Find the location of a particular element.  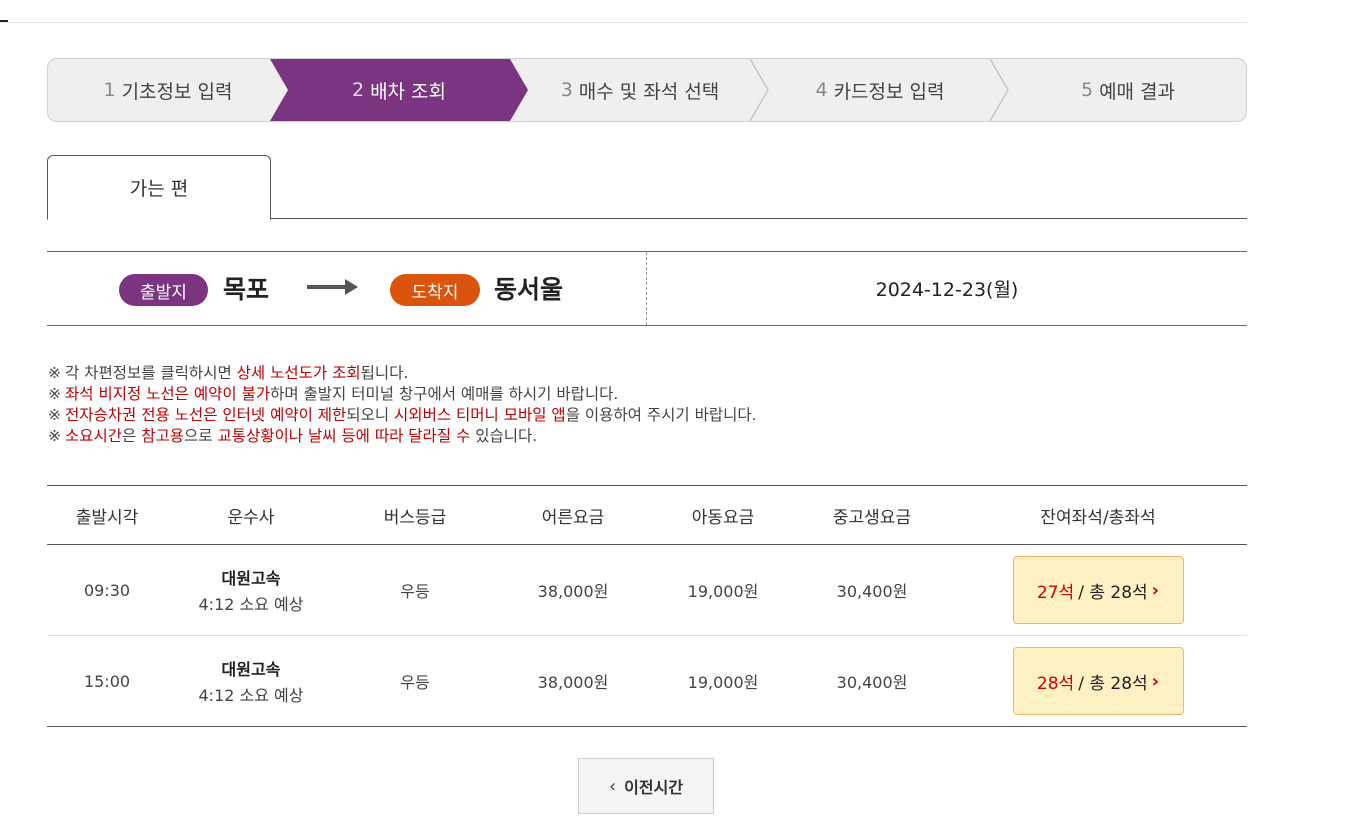

notice-text: 됩니다. is located at coordinates (384, 373).